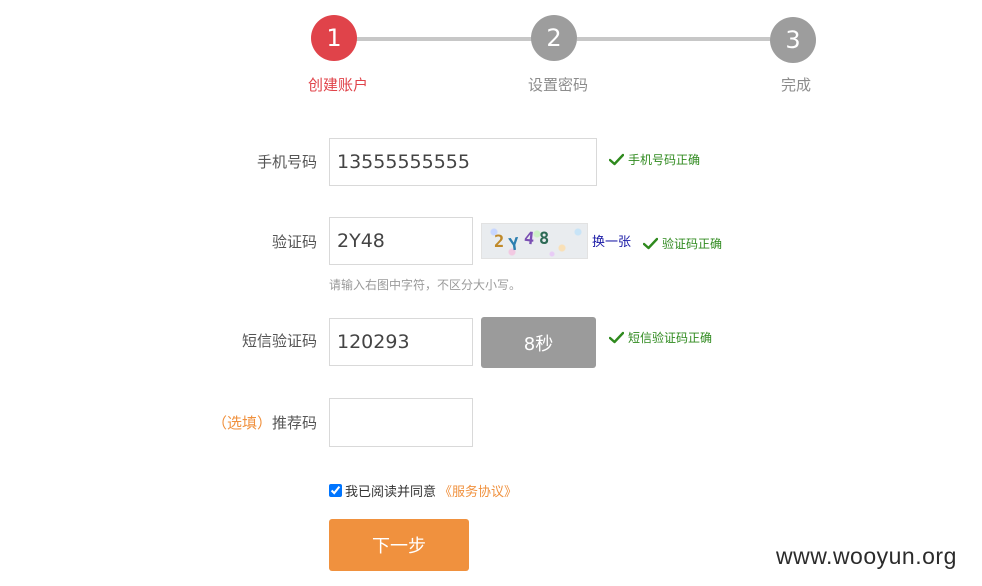 This screenshot has width=982, height=586. What do you see at coordinates (335, 490) in the screenshot?
I see `agreement-checkbox` at bounding box center [335, 490].